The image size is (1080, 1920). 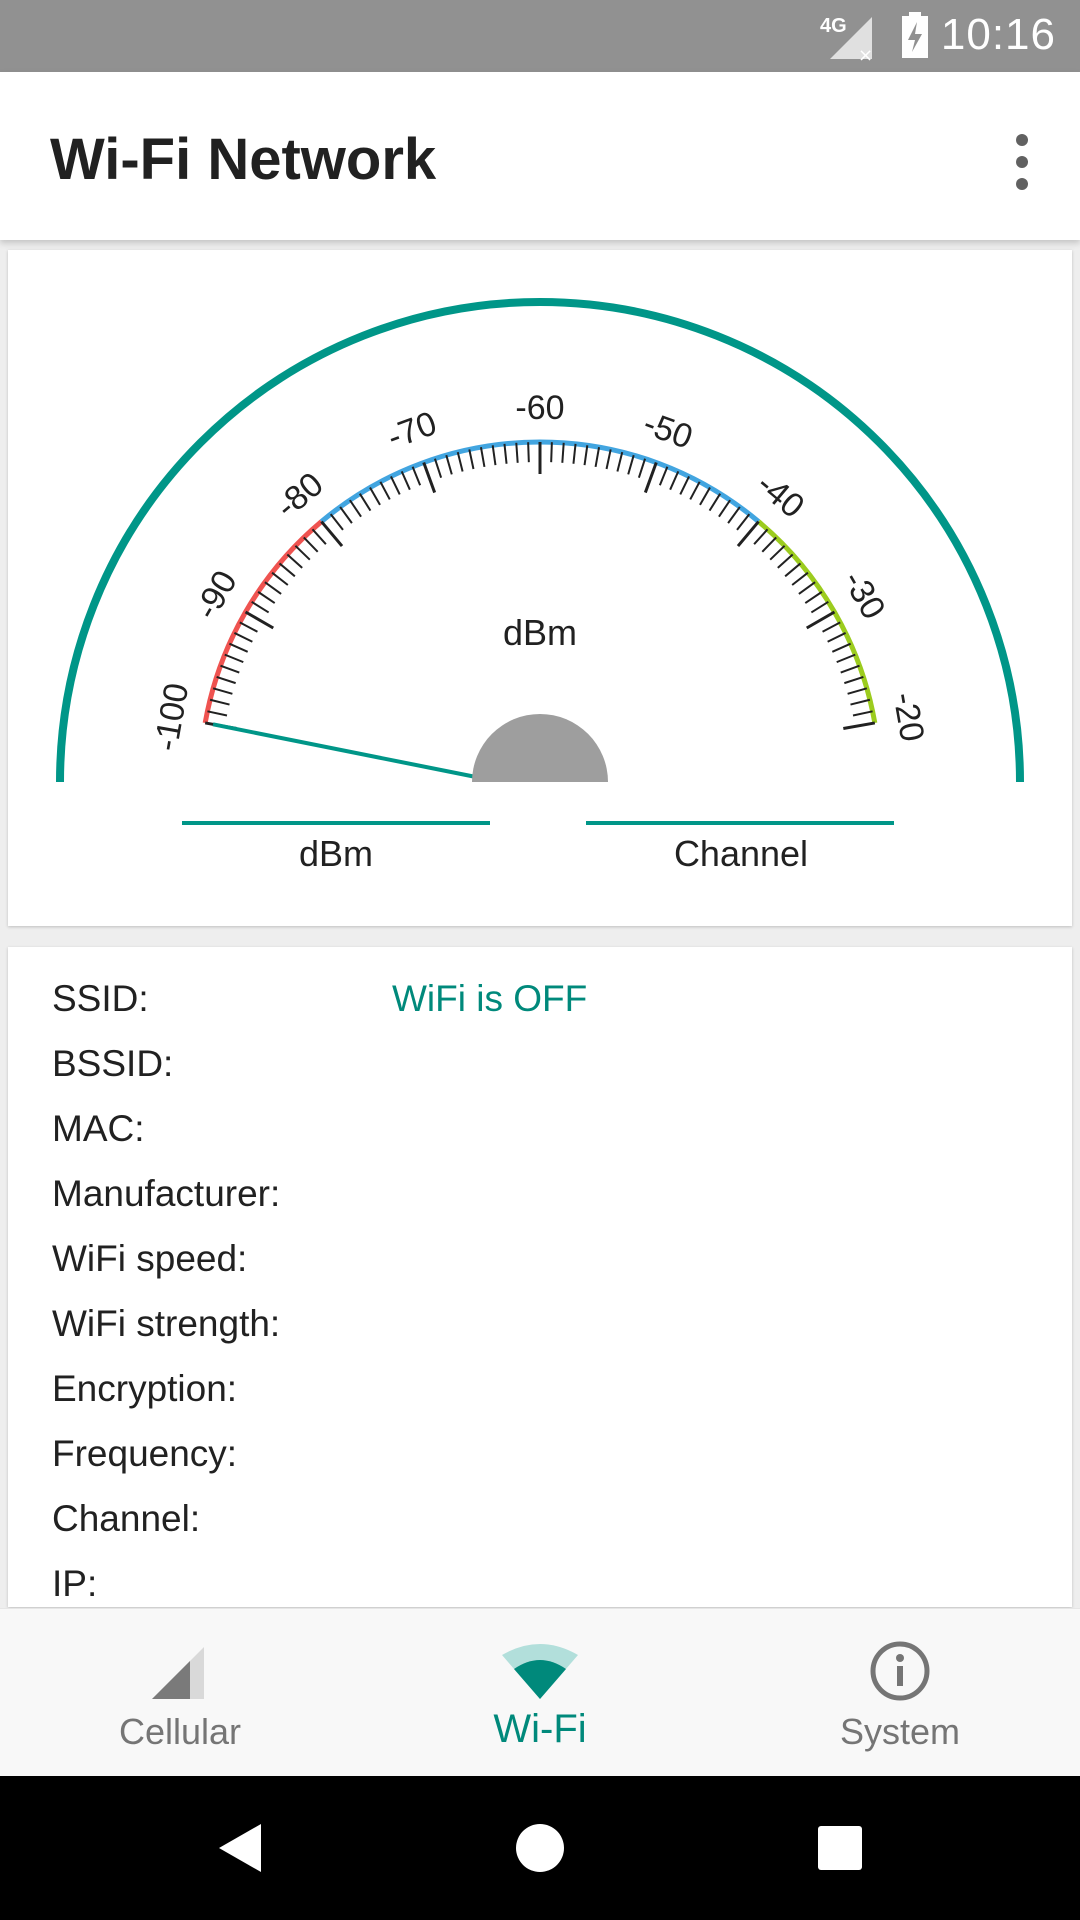 I want to click on page-title: Wi-Fi Network, so click(x=243, y=159).